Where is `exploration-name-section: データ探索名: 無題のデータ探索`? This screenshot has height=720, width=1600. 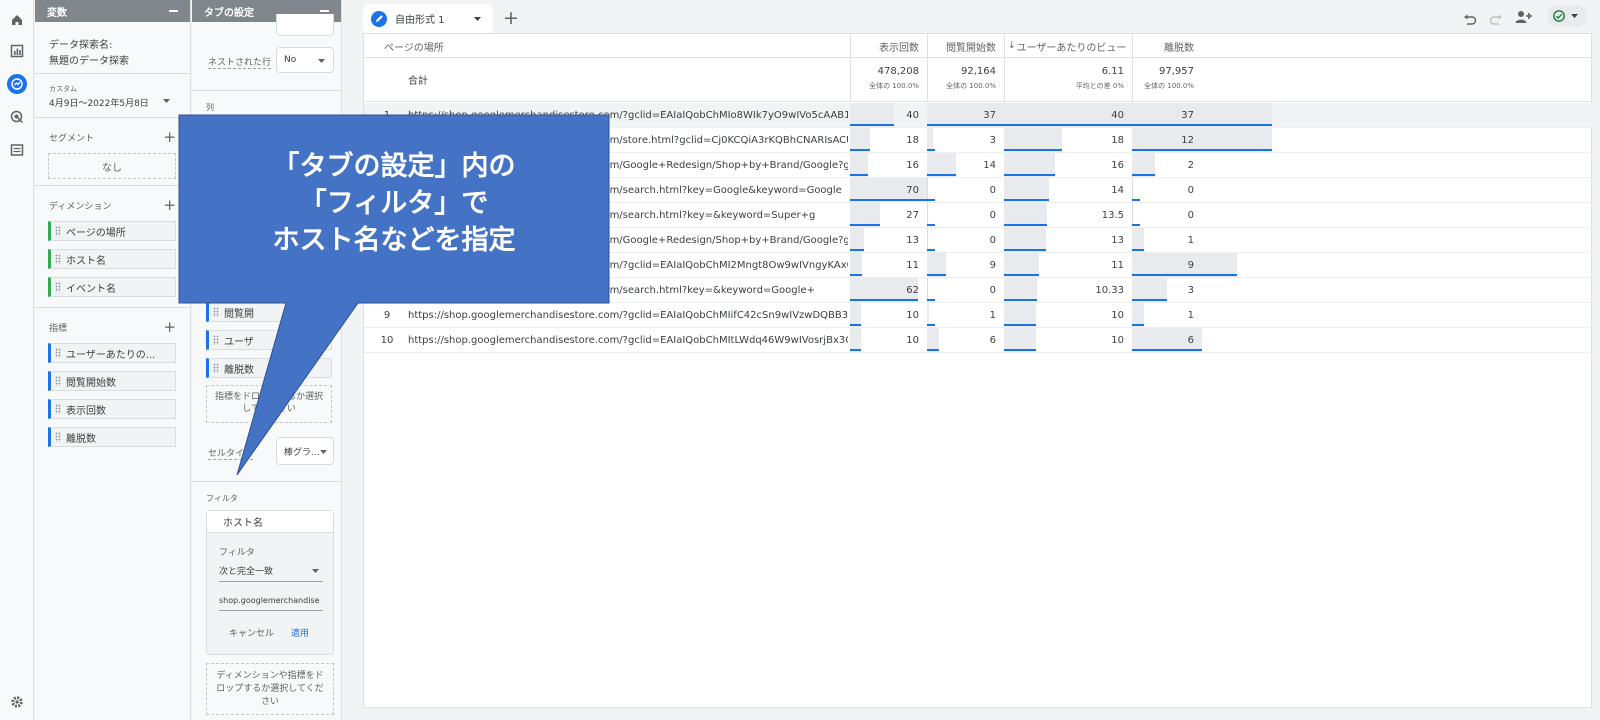 exploration-name-section: データ探索名: 無題のデータ探索 is located at coordinates (112, 48).